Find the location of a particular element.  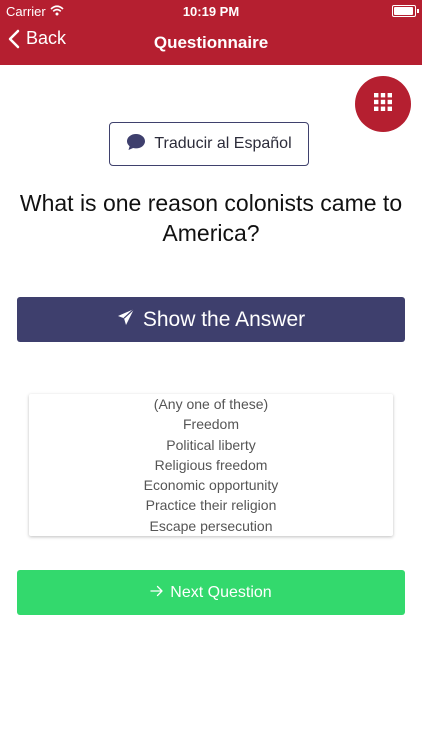

page-title: Questionnaire is located at coordinates (211, 42).